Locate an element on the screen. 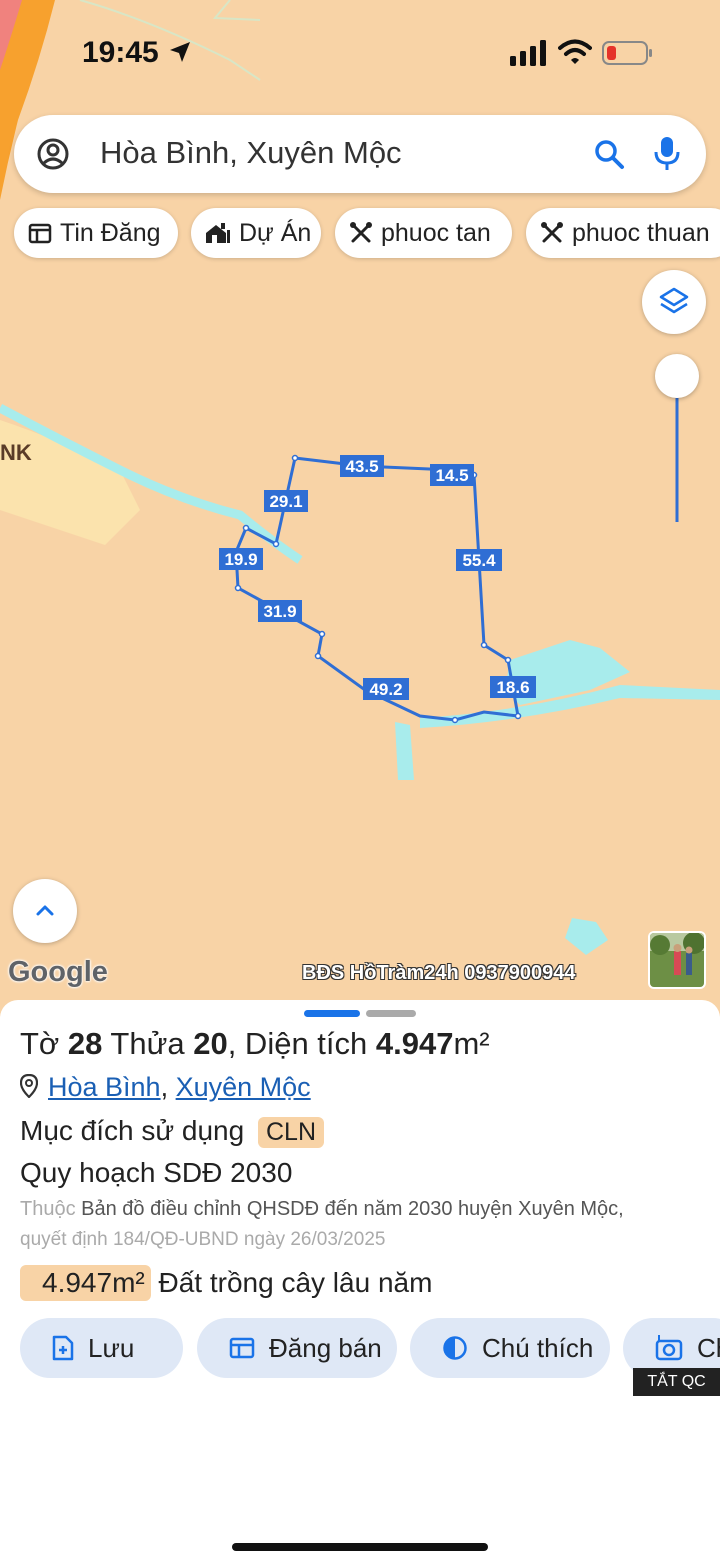 The image size is (720, 1564). home-indicator is located at coordinates (360, 1547).